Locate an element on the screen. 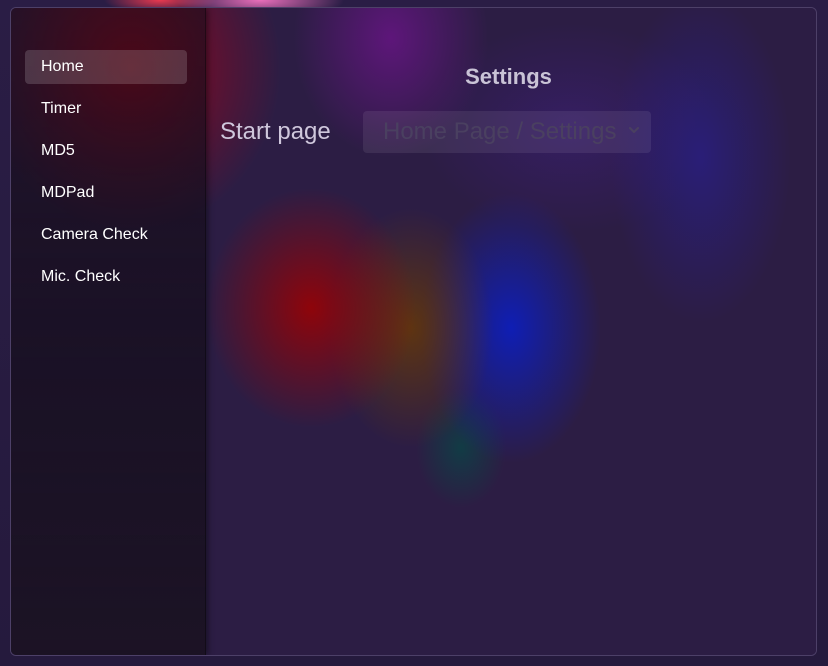 The height and width of the screenshot is (666, 828). sidebar-item-mdpad: MDPad is located at coordinates (106, 193).